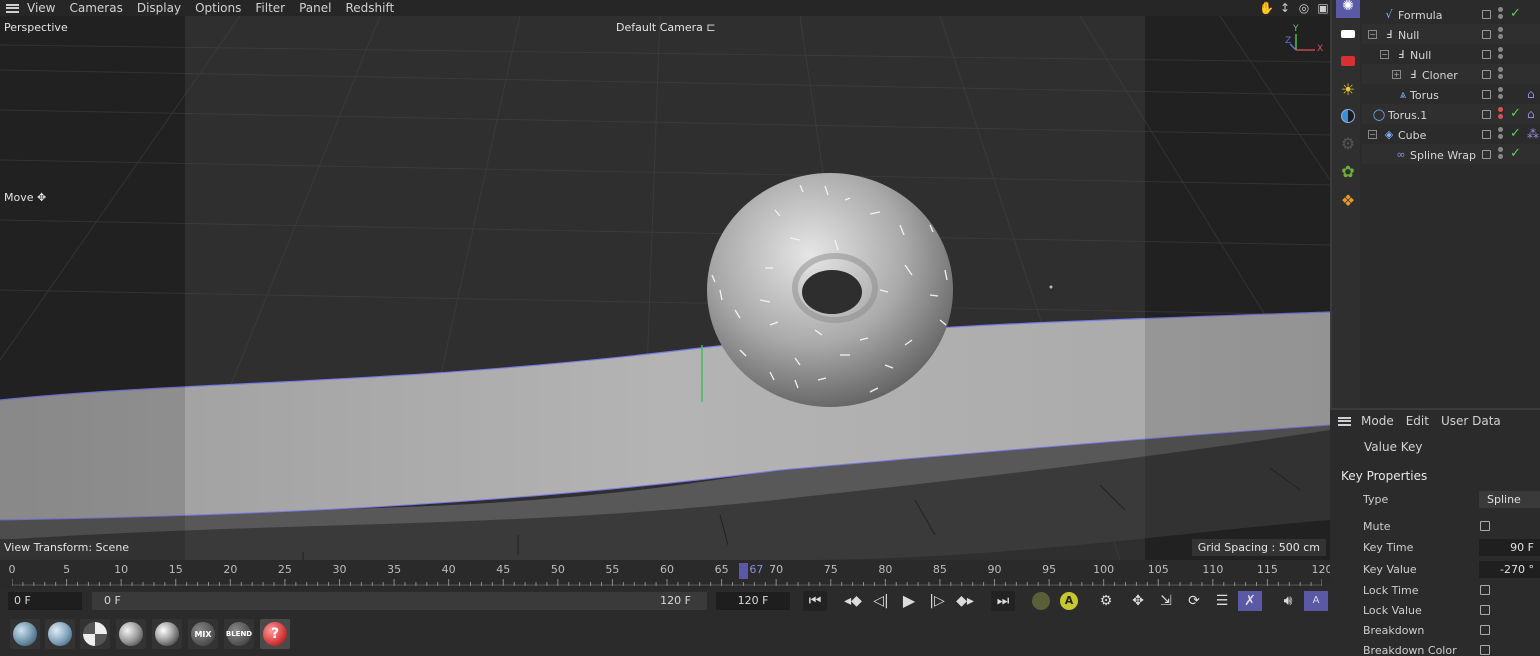 This screenshot has width=1540, height=656. Describe the element at coordinates (1069, 601) in the screenshot. I see `autokey-button: A` at that location.